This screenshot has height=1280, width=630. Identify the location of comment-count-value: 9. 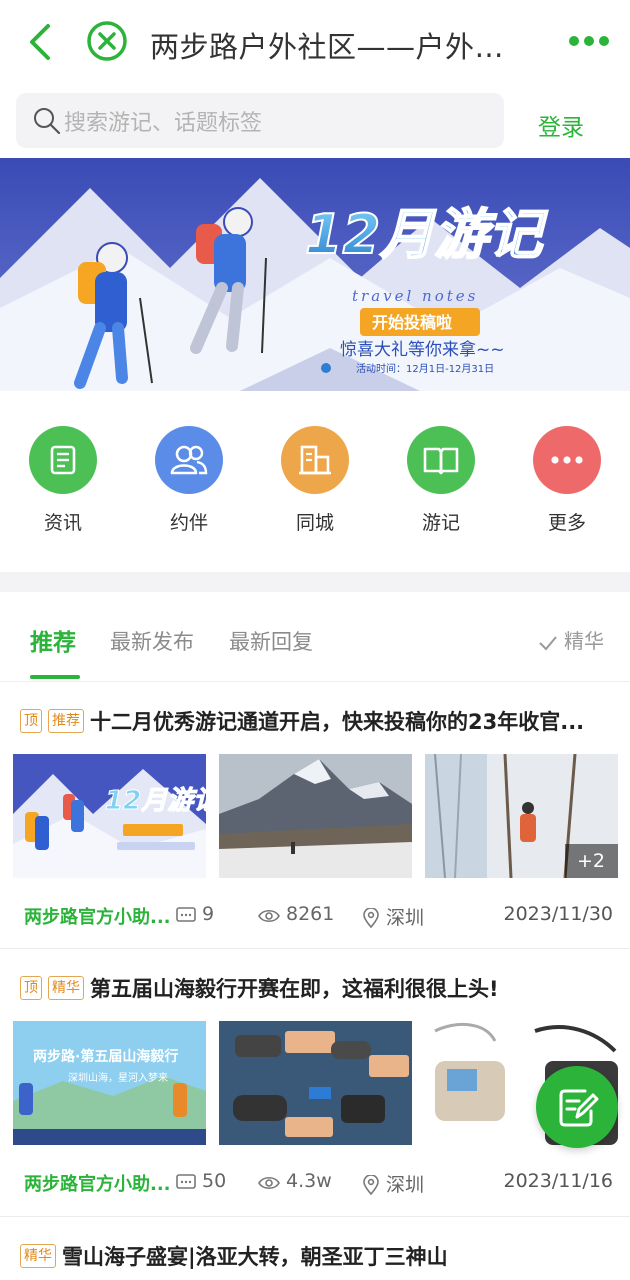
(208, 914).